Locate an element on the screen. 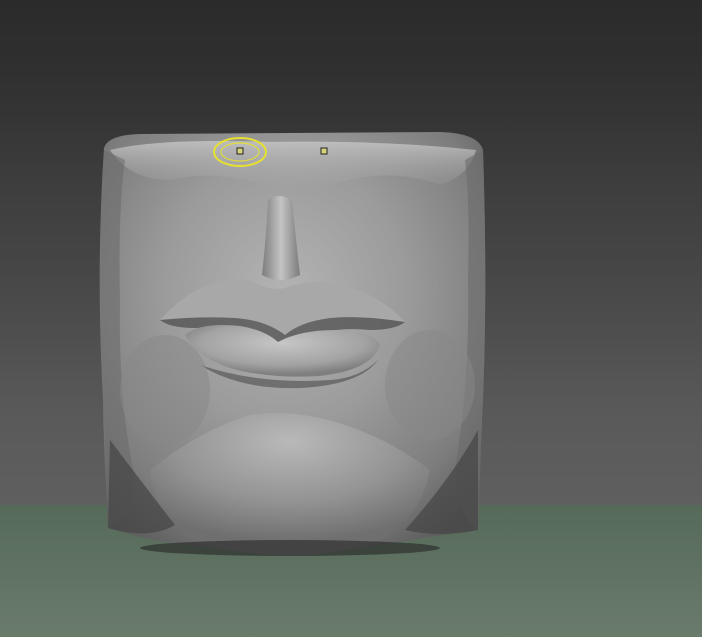 The height and width of the screenshot is (637, 702). brush-center-point is located at coordinates (240, 151).